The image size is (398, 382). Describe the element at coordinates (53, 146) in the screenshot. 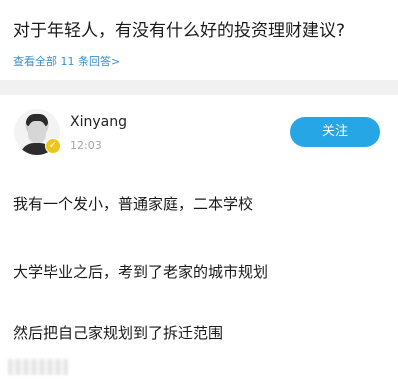

I see `verified-badge-icon: ✓` at that location.